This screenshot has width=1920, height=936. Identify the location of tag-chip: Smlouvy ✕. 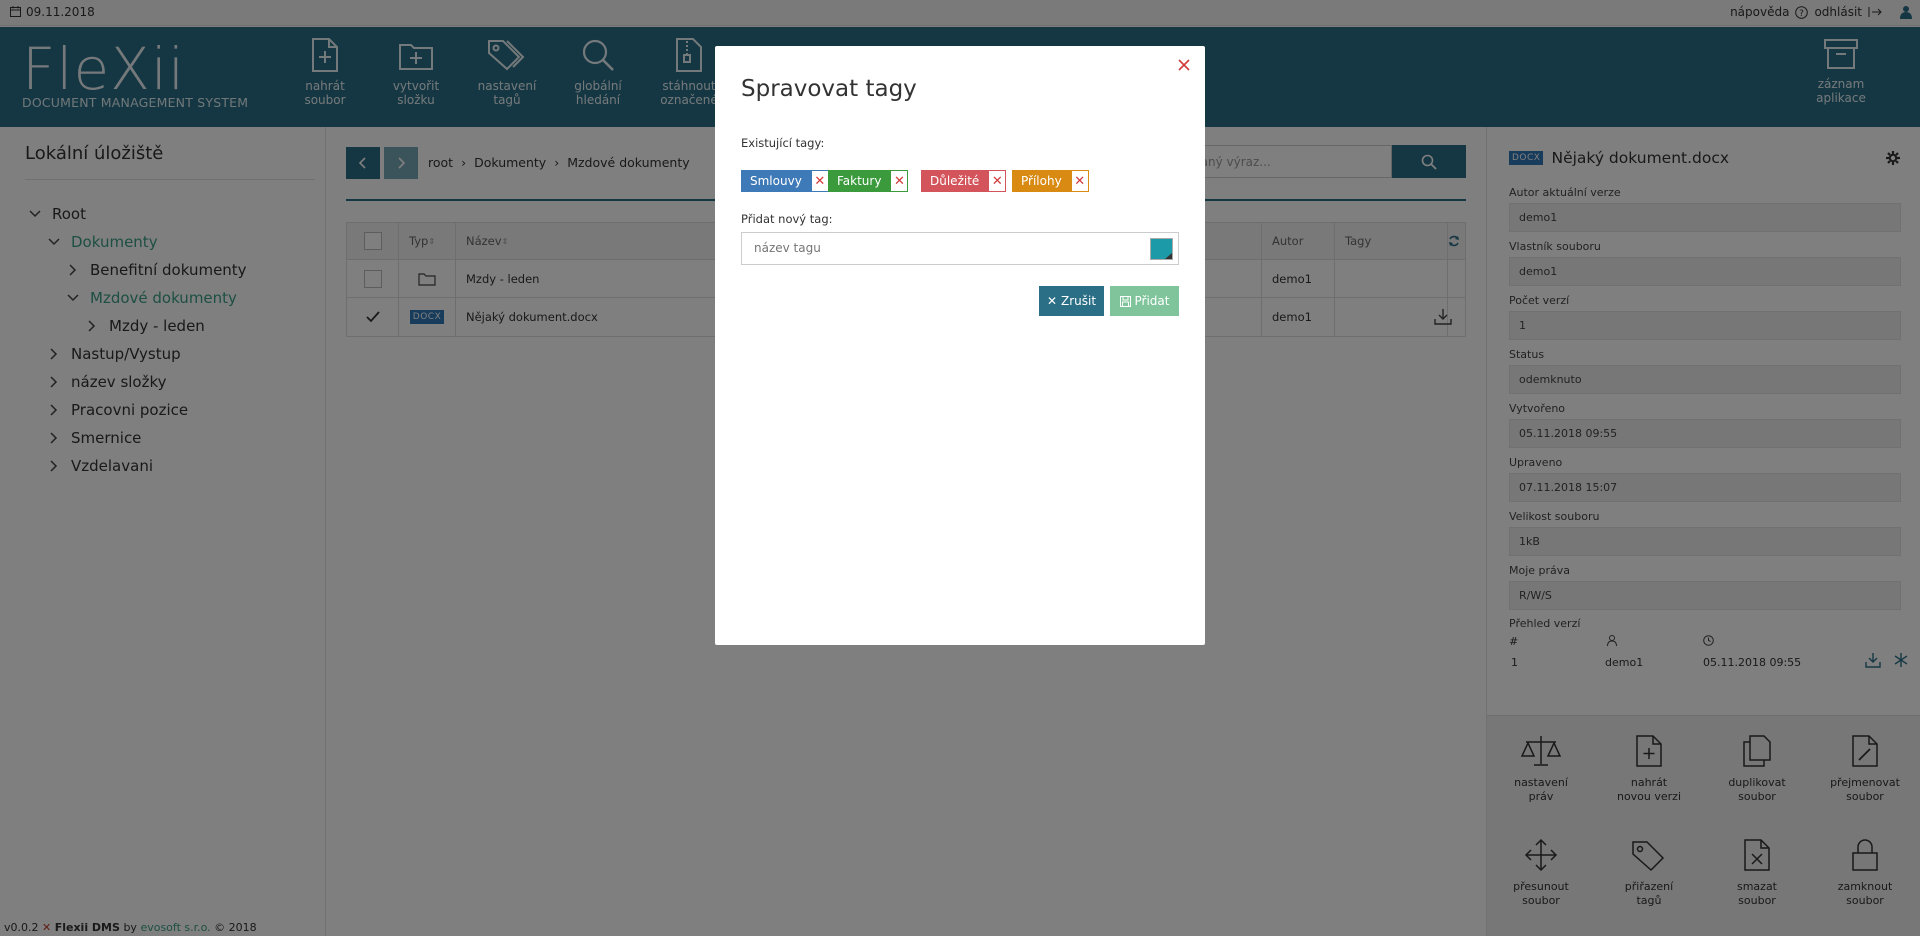
(785, 181).